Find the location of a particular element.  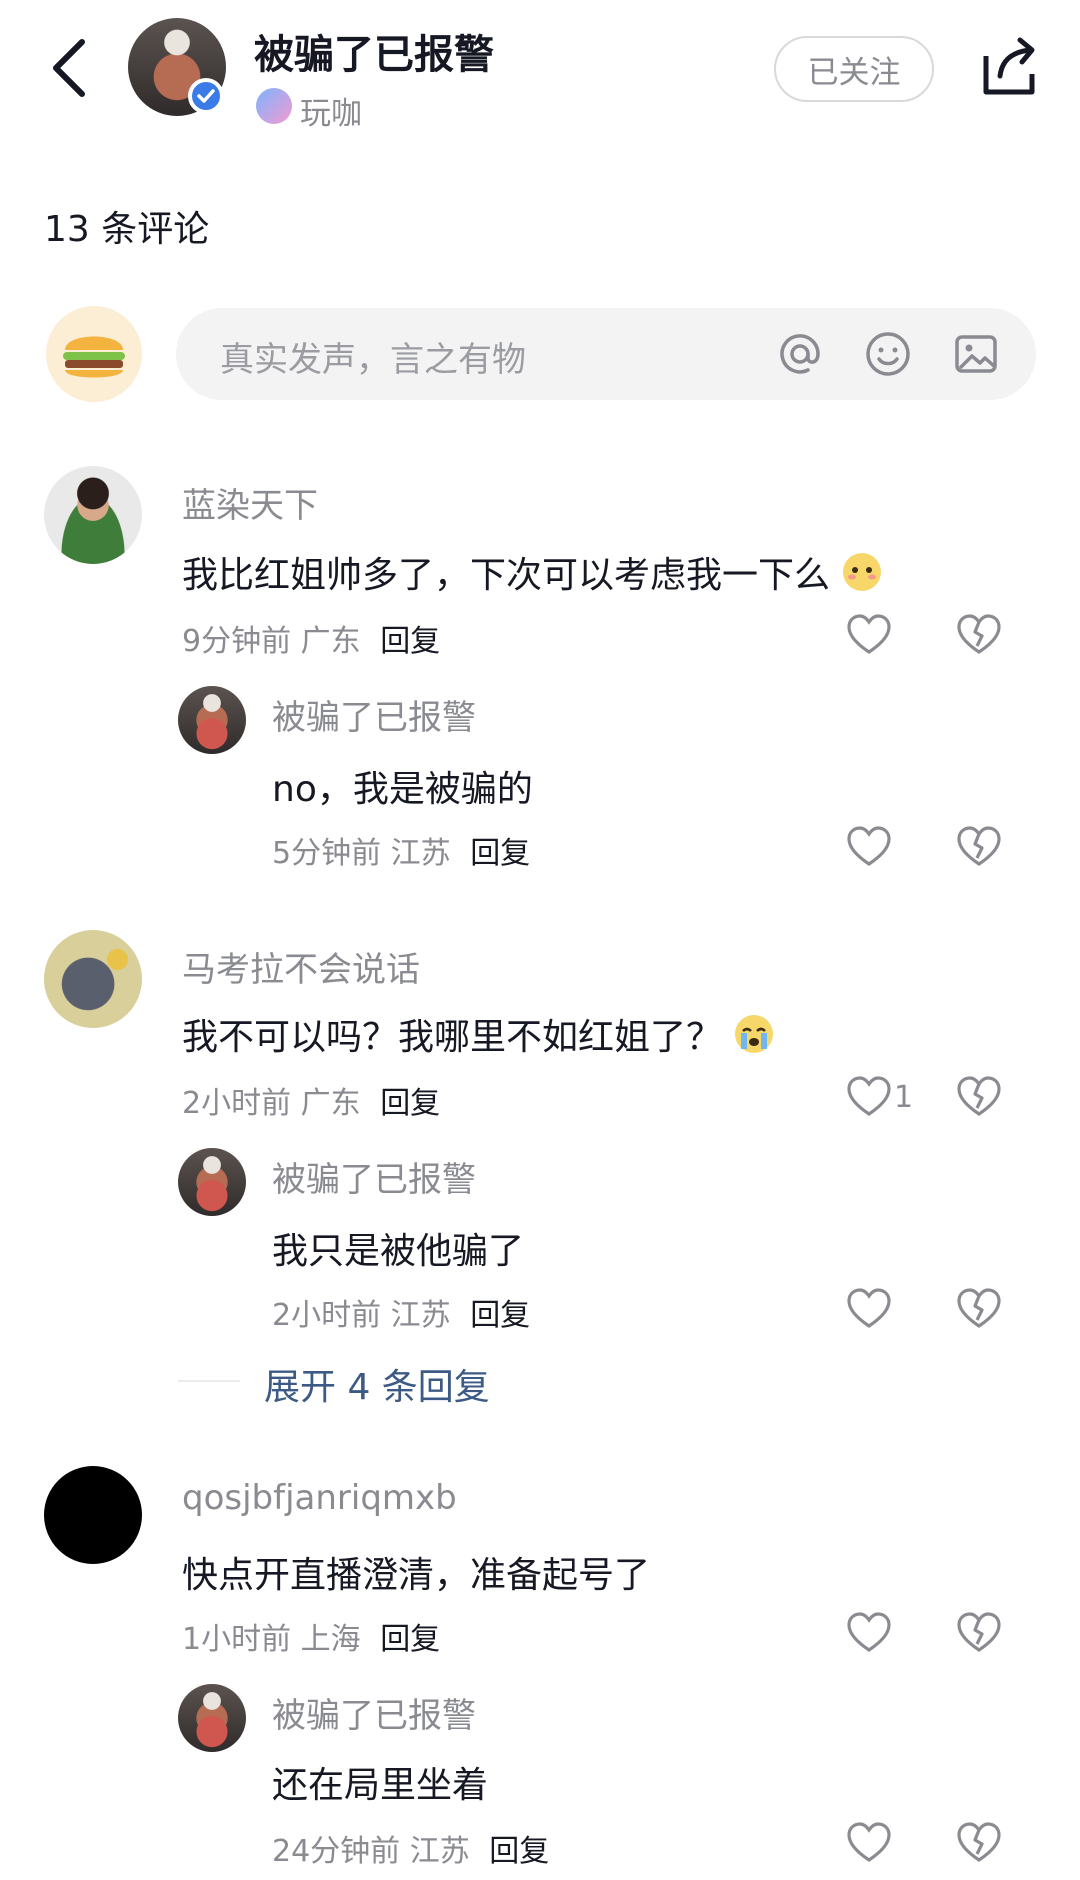

comment-author: qosjbfjanriqmxb is located at coordinates (319, 1498).